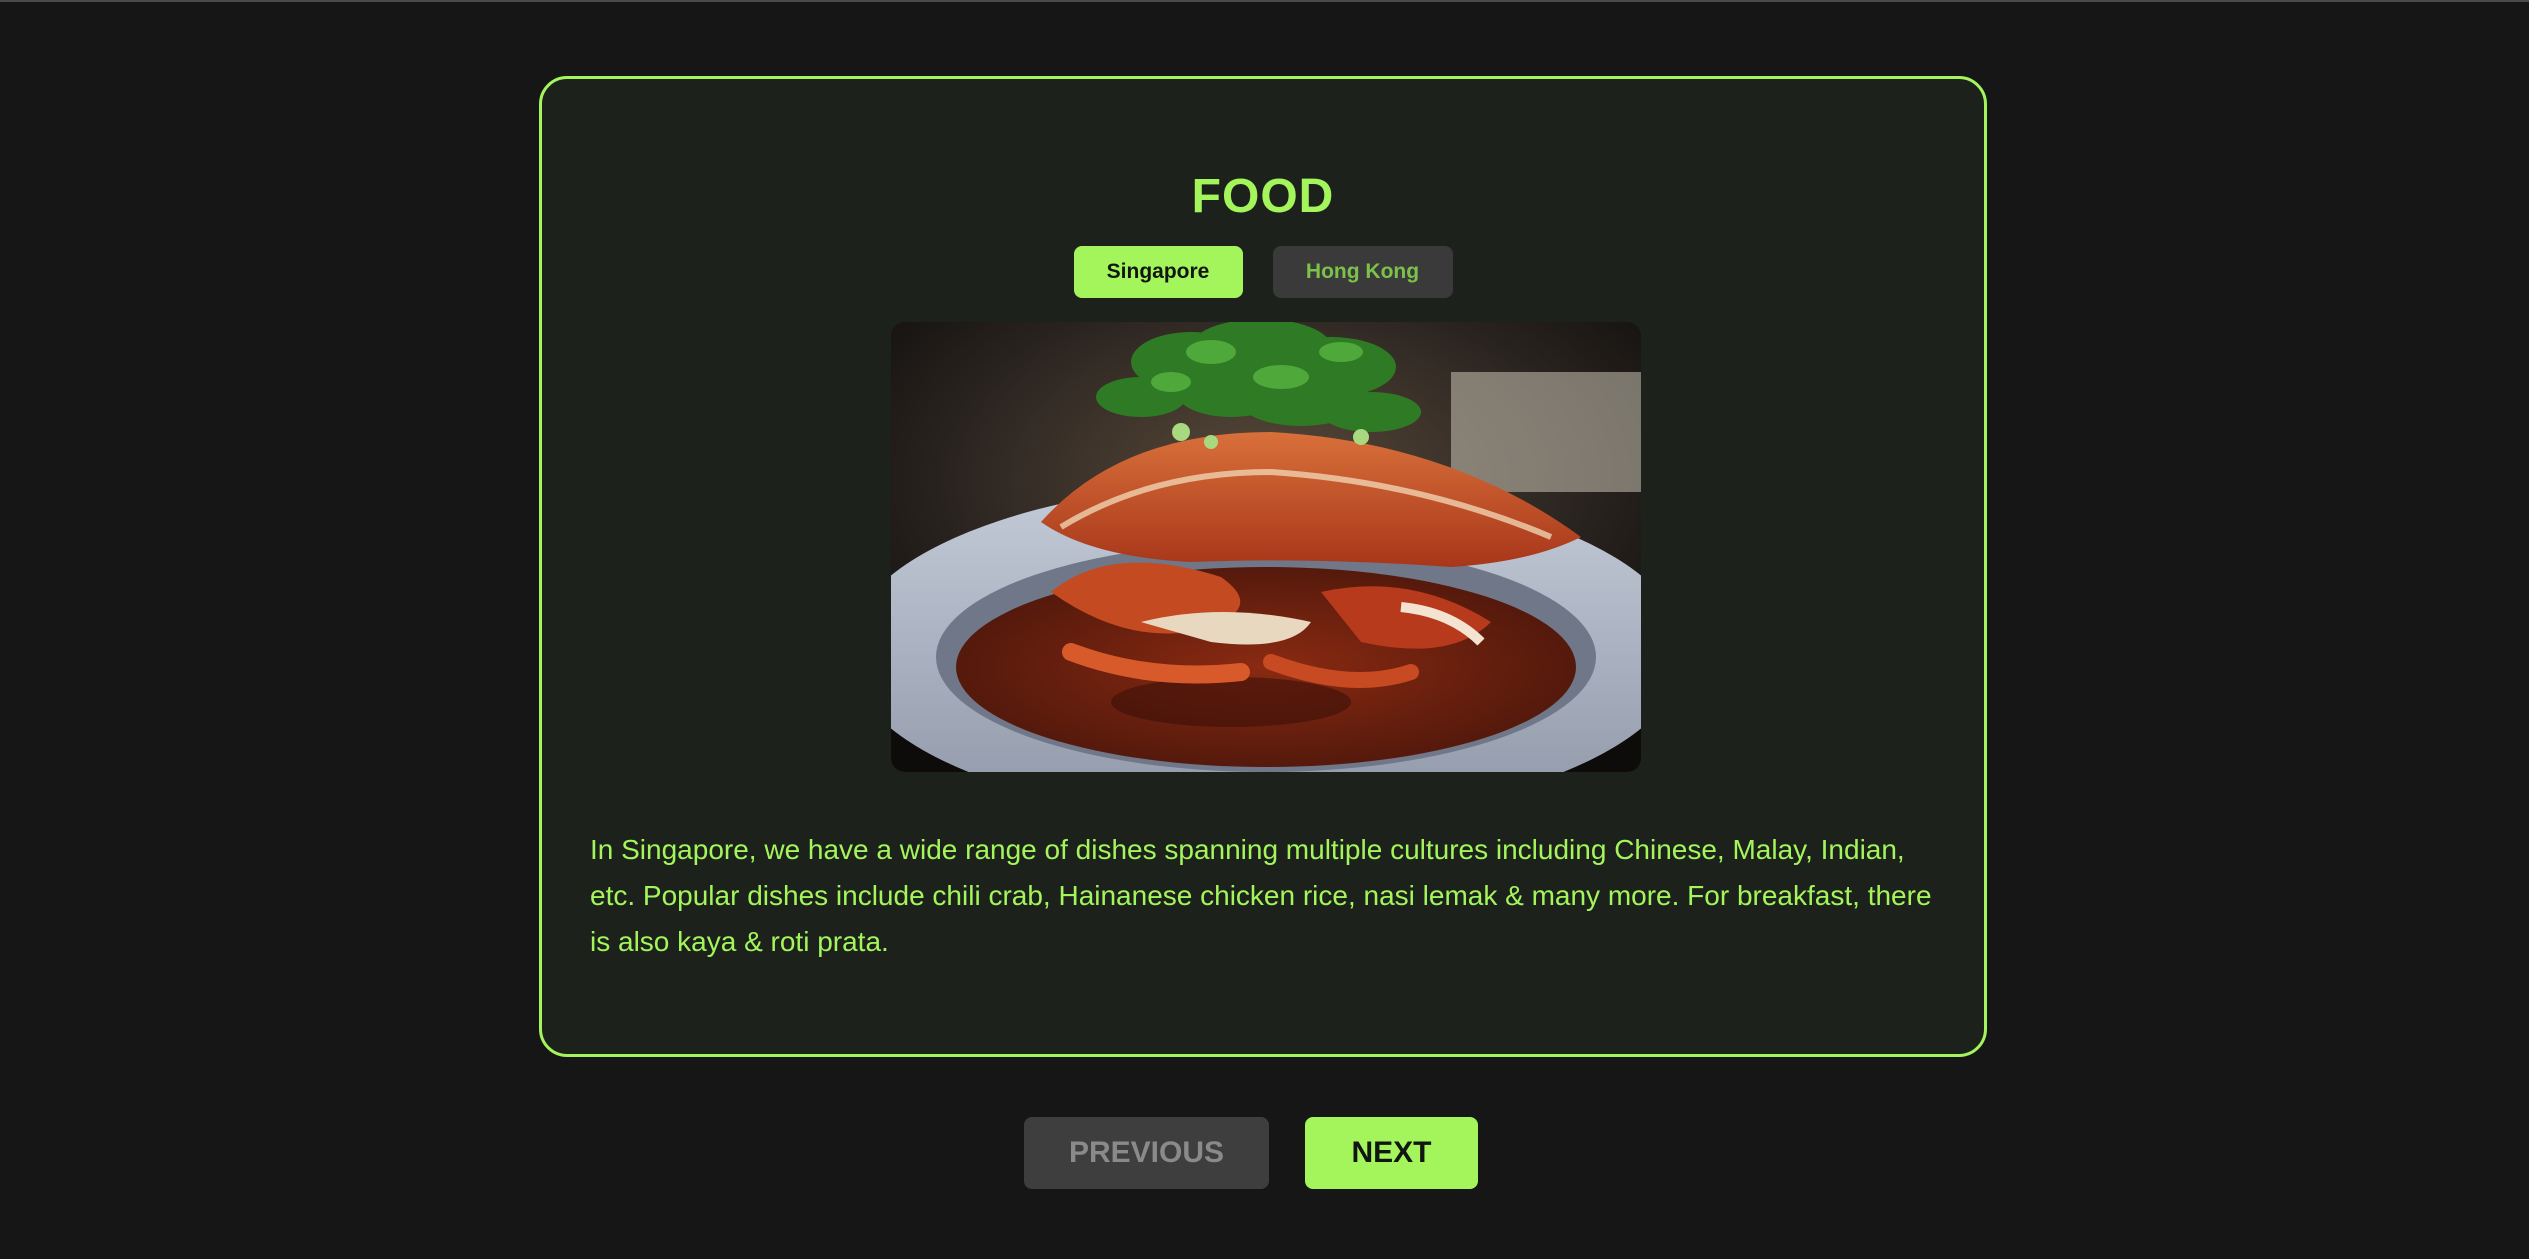 The image size is (2529, 1259). Describe the element at coordinates (1264, 1) in the screenshot. I see `top-border-line` at that location.